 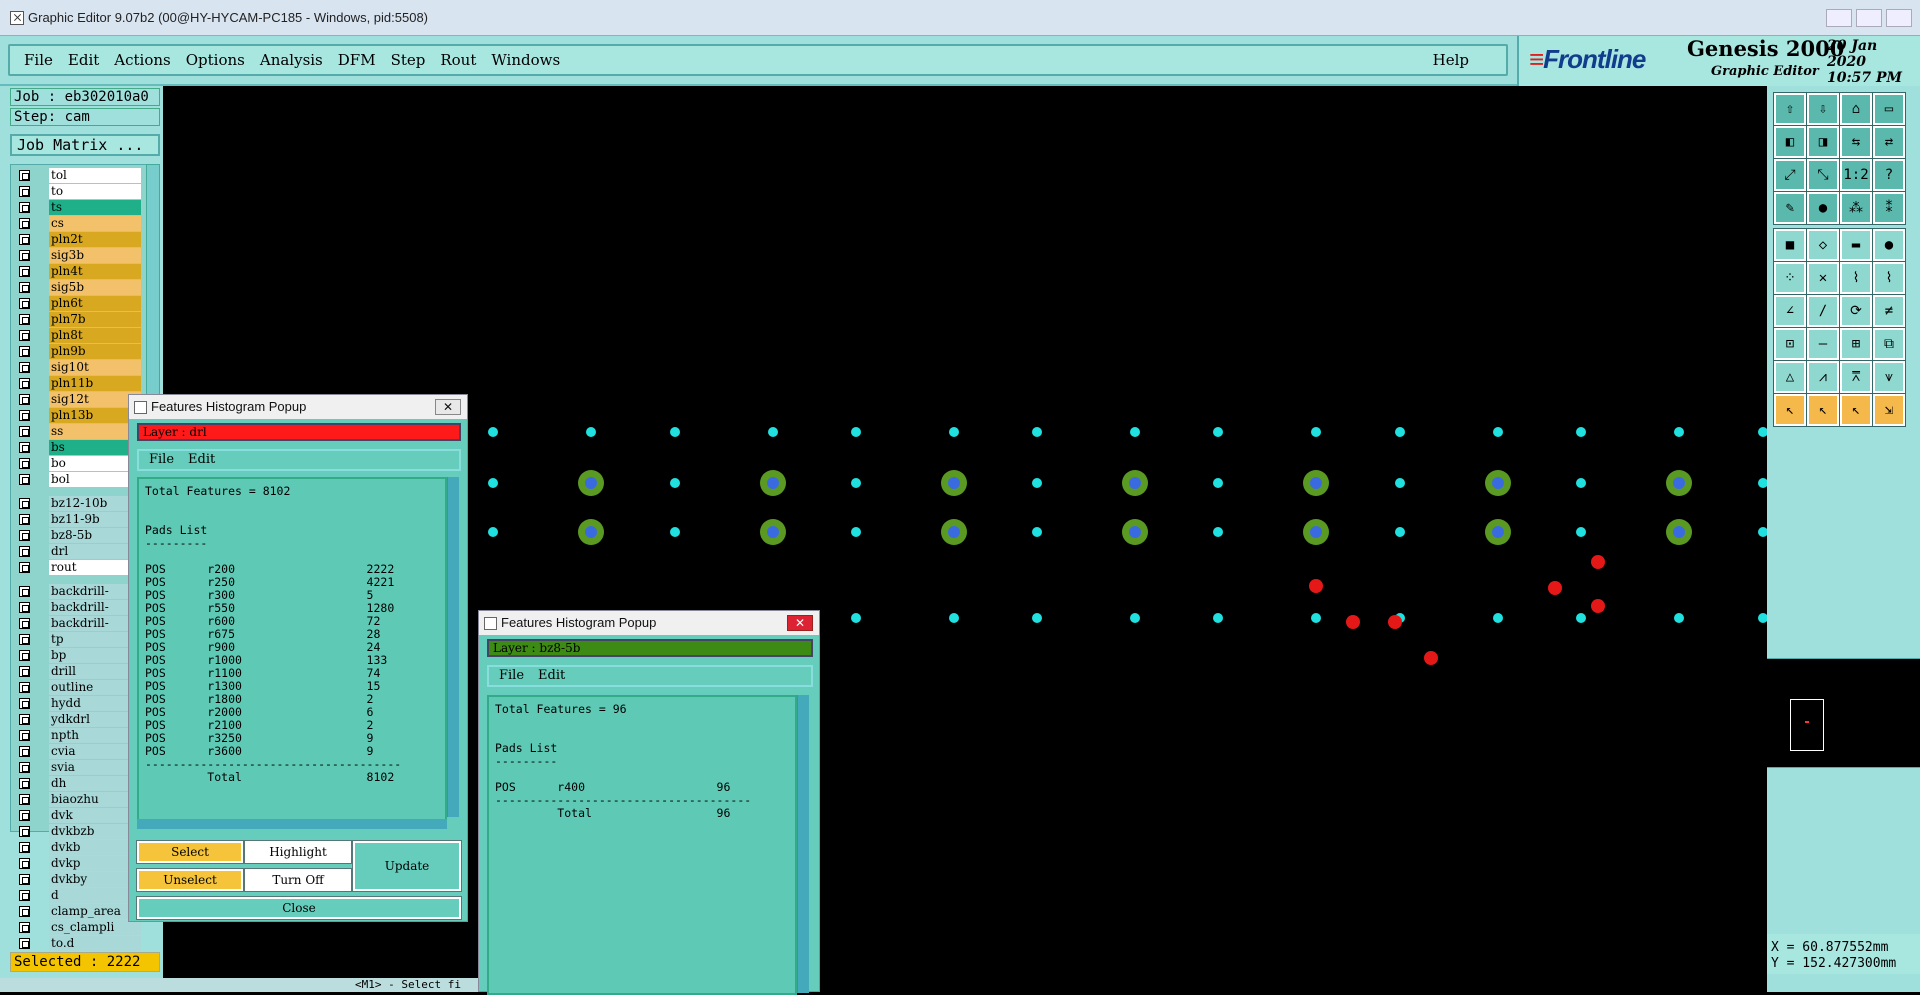 I want to click on minimap-view-frame, so click(x=1807, y=725).